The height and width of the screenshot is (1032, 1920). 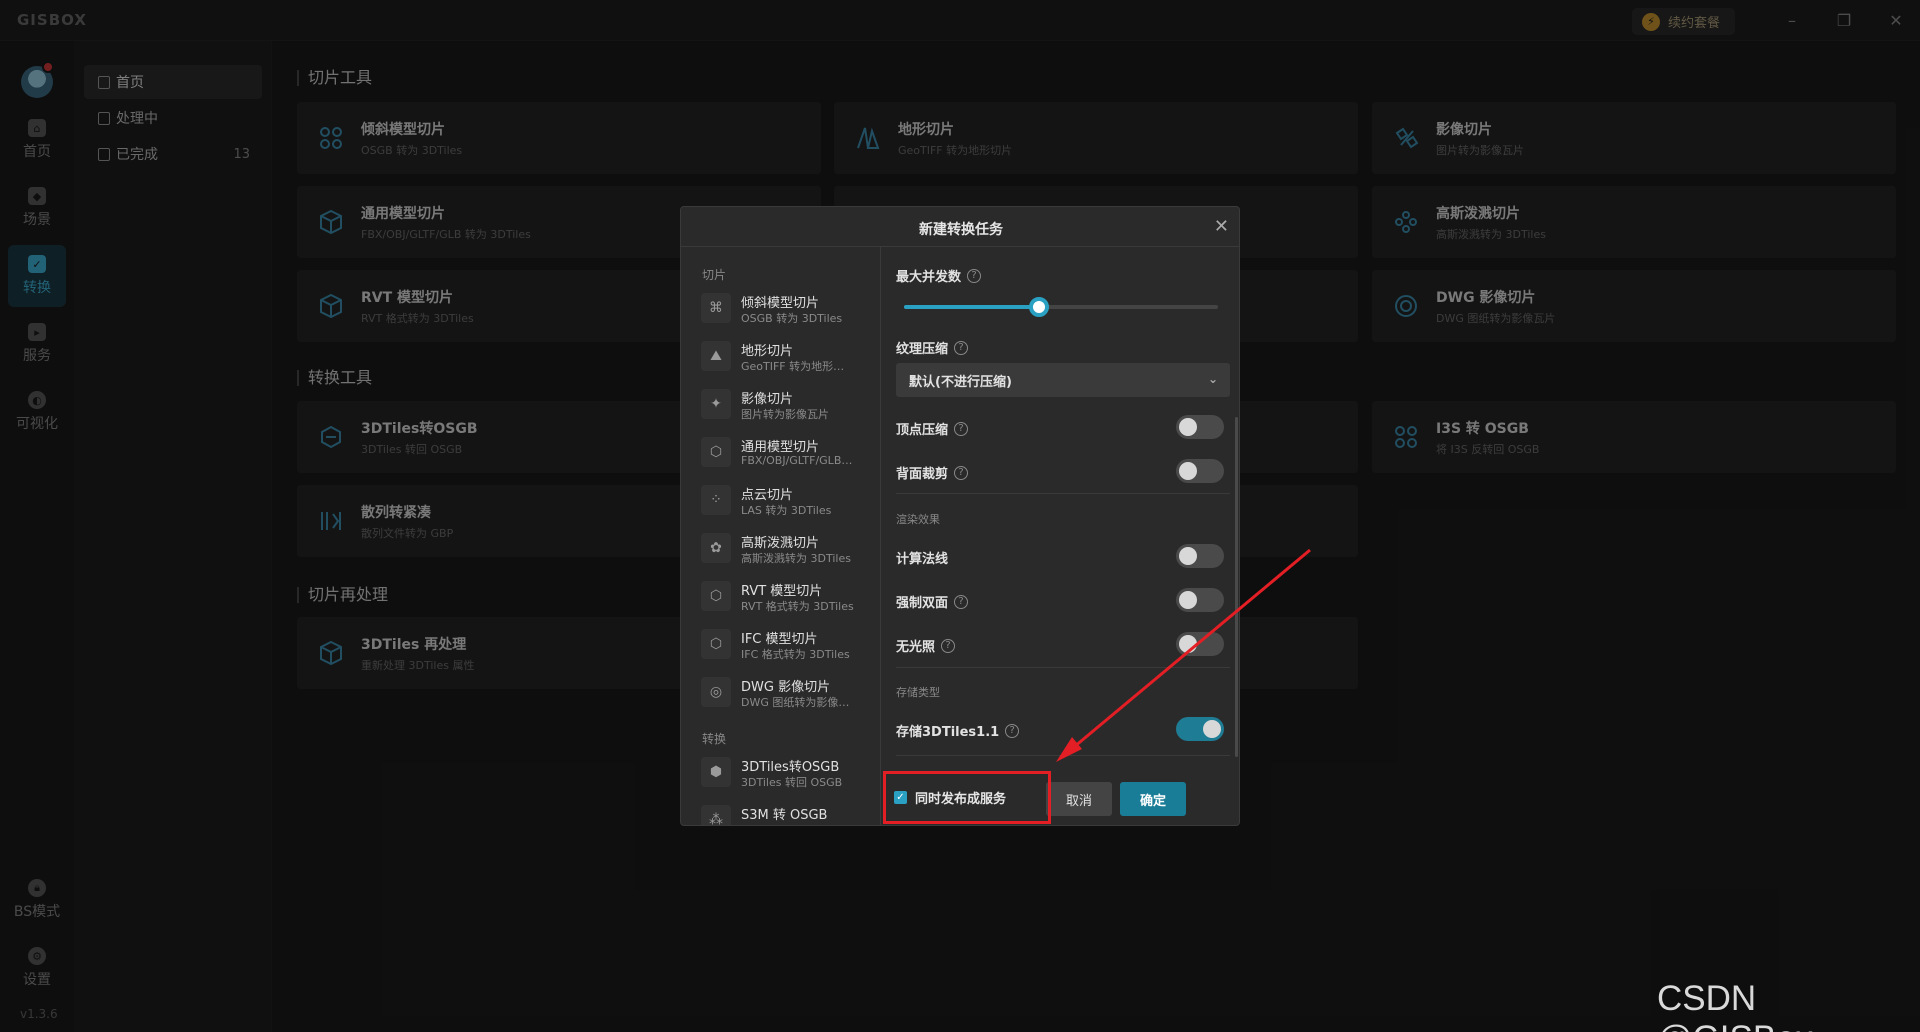 What do you see at coordinates (1079, 799) in the screenshot?
I see `cancel-button: 取消` at bounding box center [1079, 799].